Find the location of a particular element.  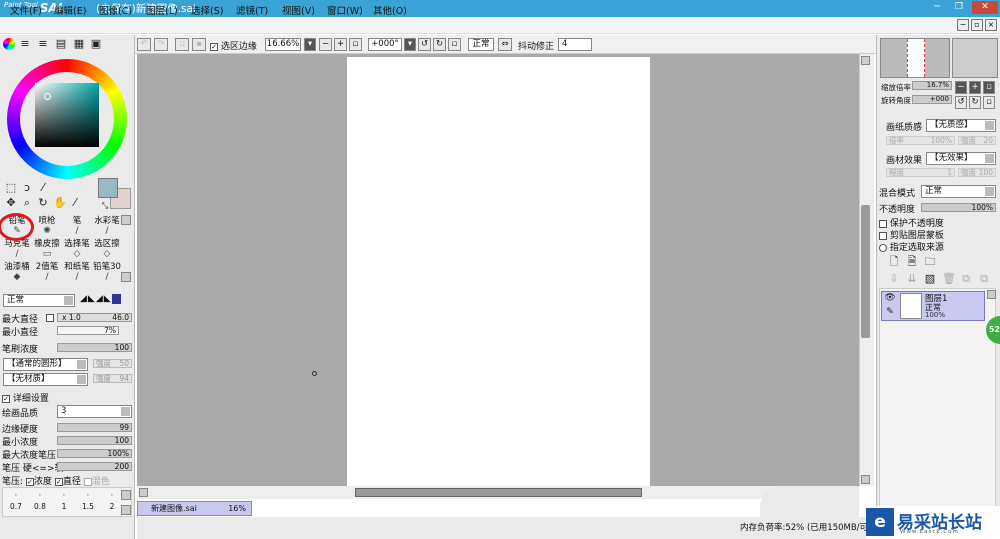

nav-zoom-slider: 16.7% is located at coordinates (932, 85).